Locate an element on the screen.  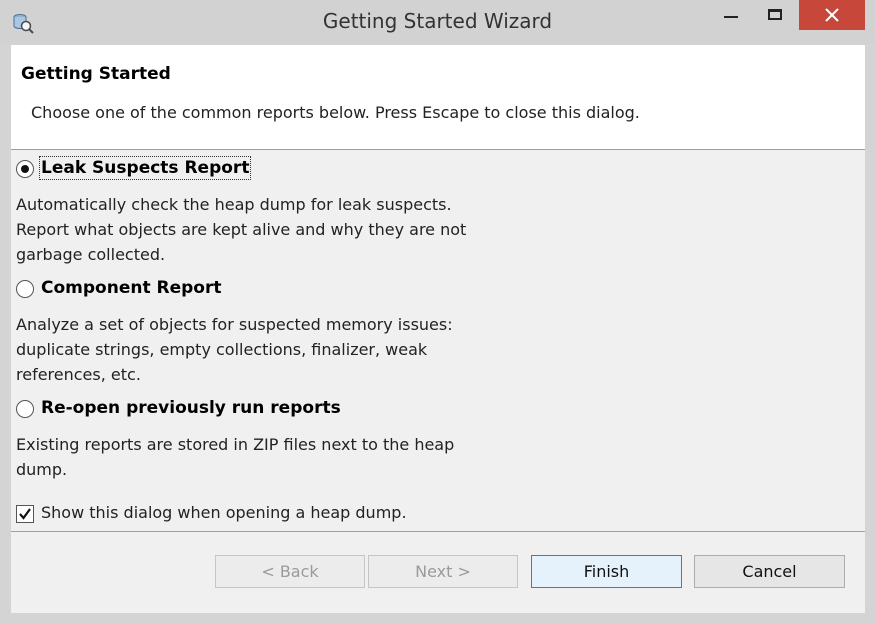
button-separator is located at coordinates (438, 531).